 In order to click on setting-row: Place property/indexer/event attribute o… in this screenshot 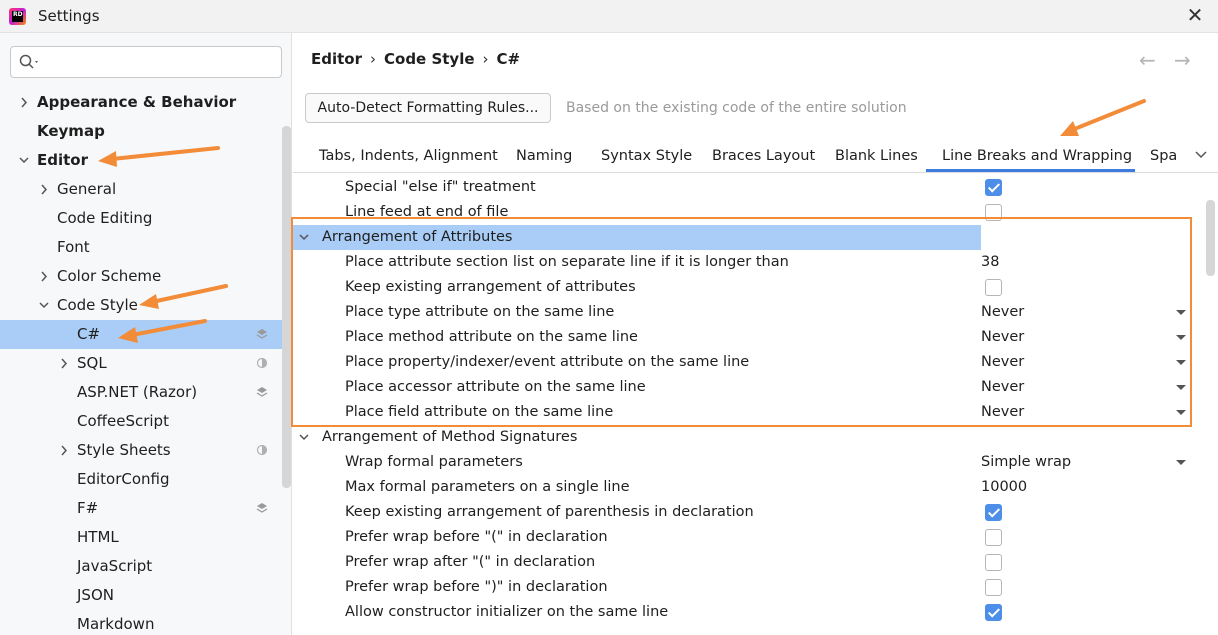, I will do `click(749, 362)`.